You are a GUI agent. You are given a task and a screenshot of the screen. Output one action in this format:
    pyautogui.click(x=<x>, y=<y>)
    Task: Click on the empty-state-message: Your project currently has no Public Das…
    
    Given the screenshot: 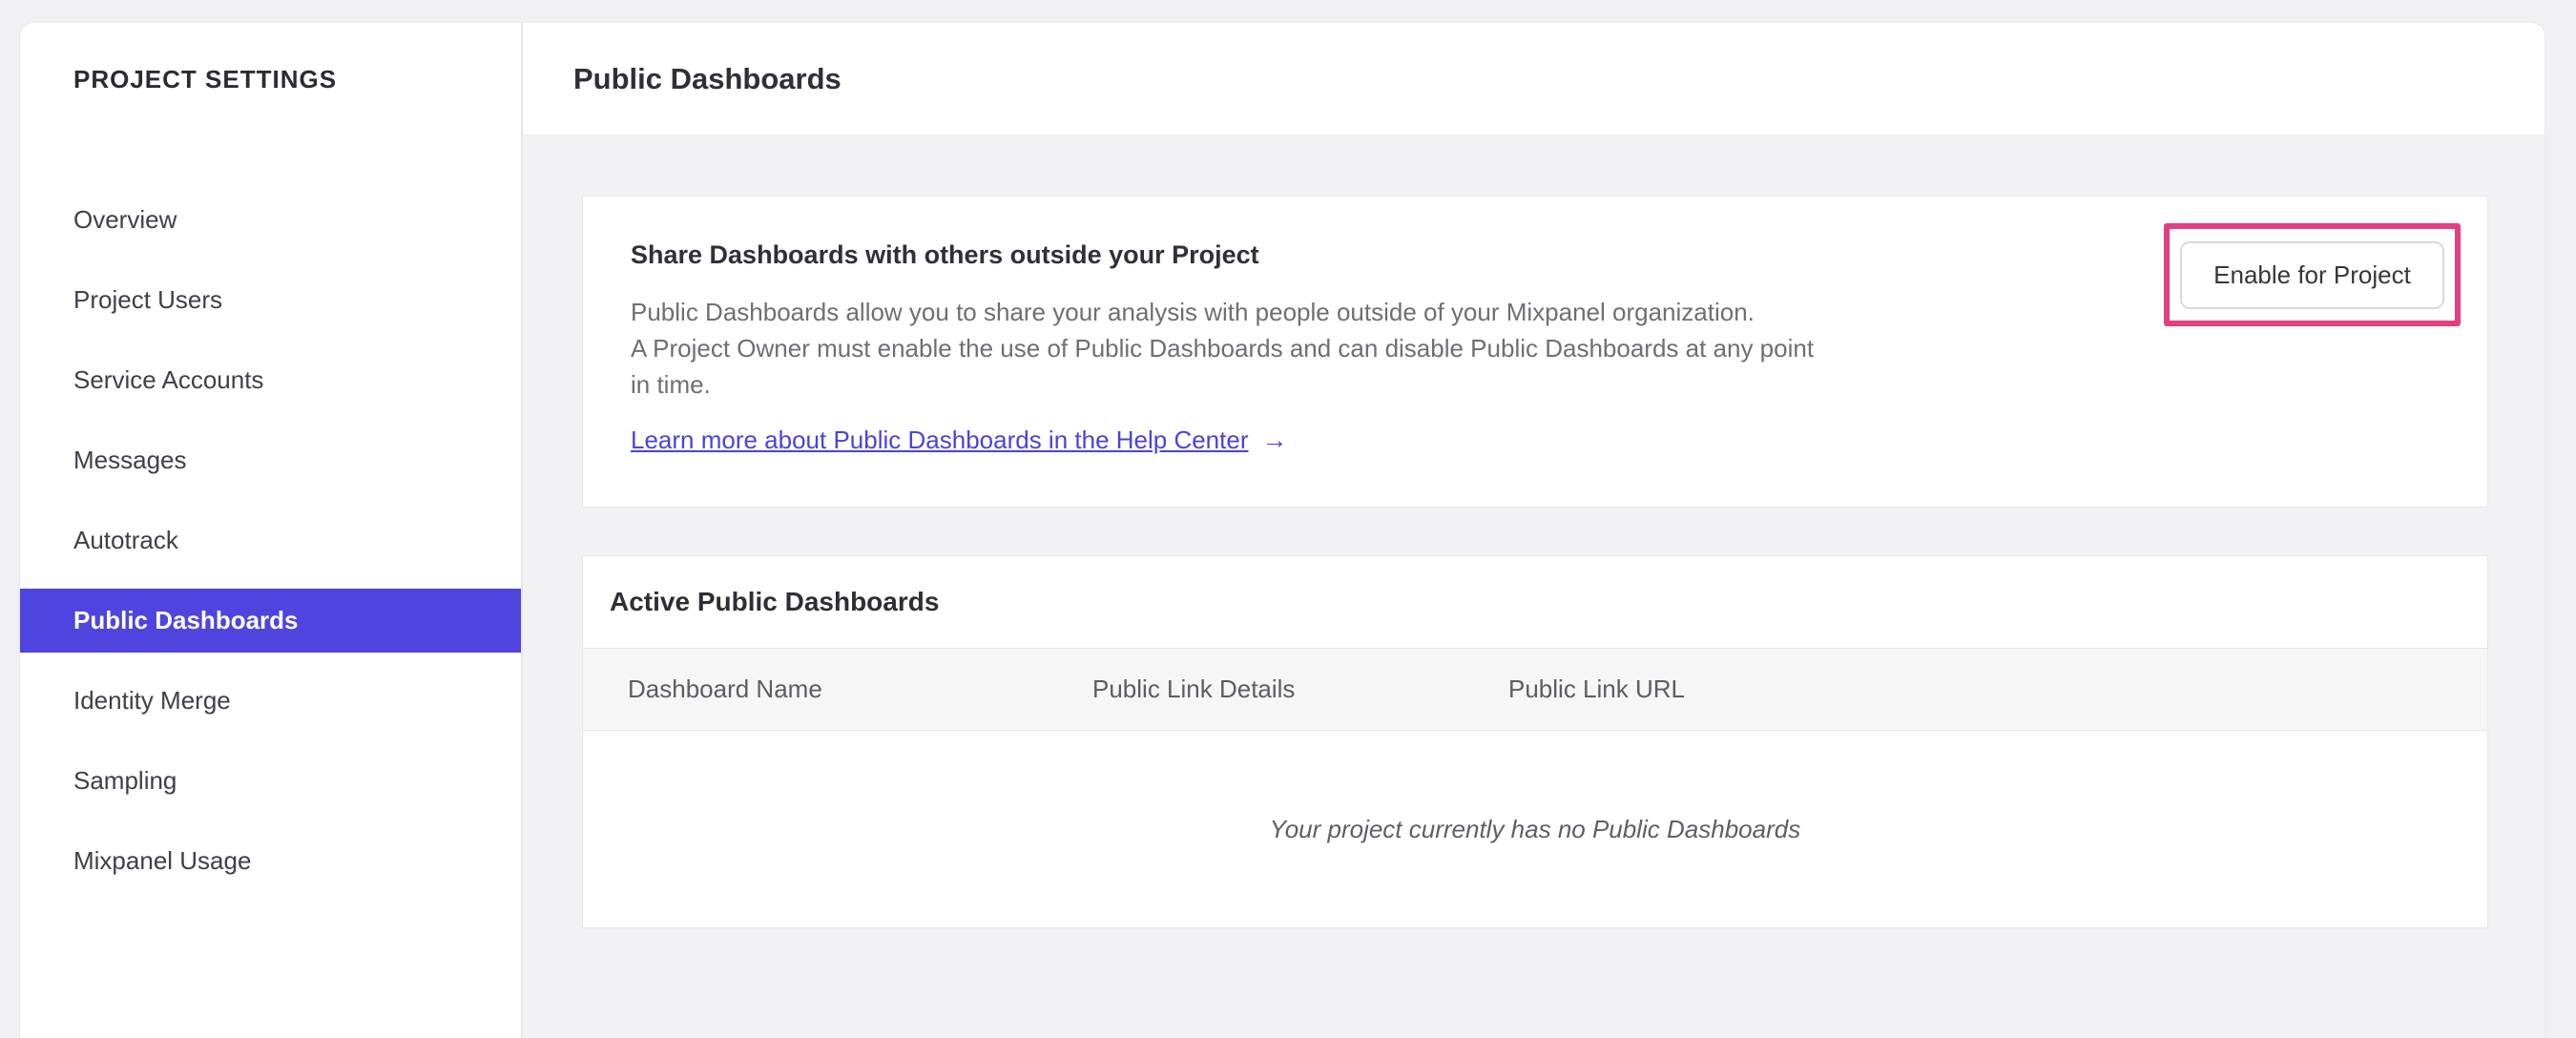 What is the action you would take?
    pyautogui.click(x=1535, y=829)
    